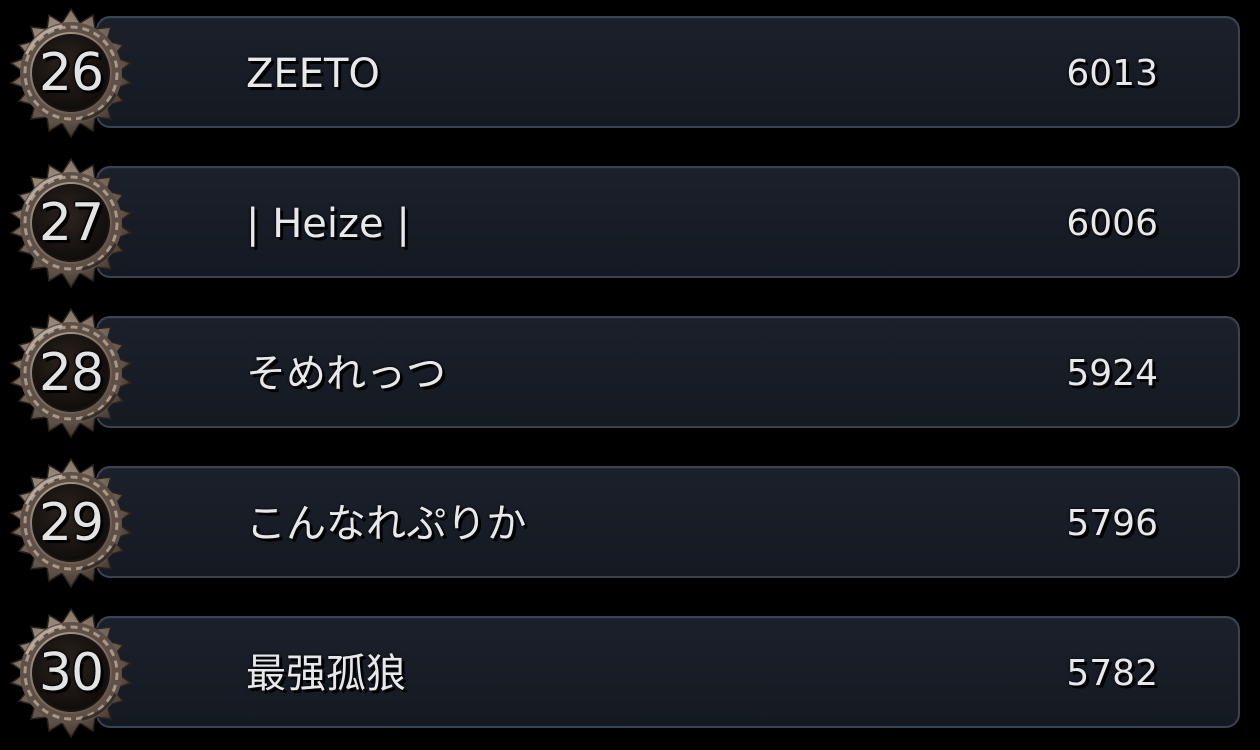  What do you see at coordinates (1112, 223) in the screenshot?
I see `player-score: 6006` at bounding box center [1112, 223].